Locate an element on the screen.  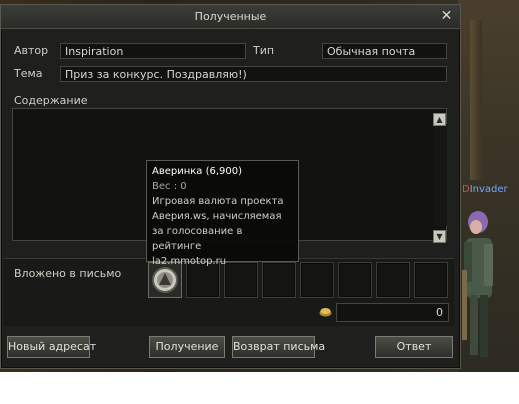
attachments-label: Вложено в письмо is located at coordinates (68, 273).